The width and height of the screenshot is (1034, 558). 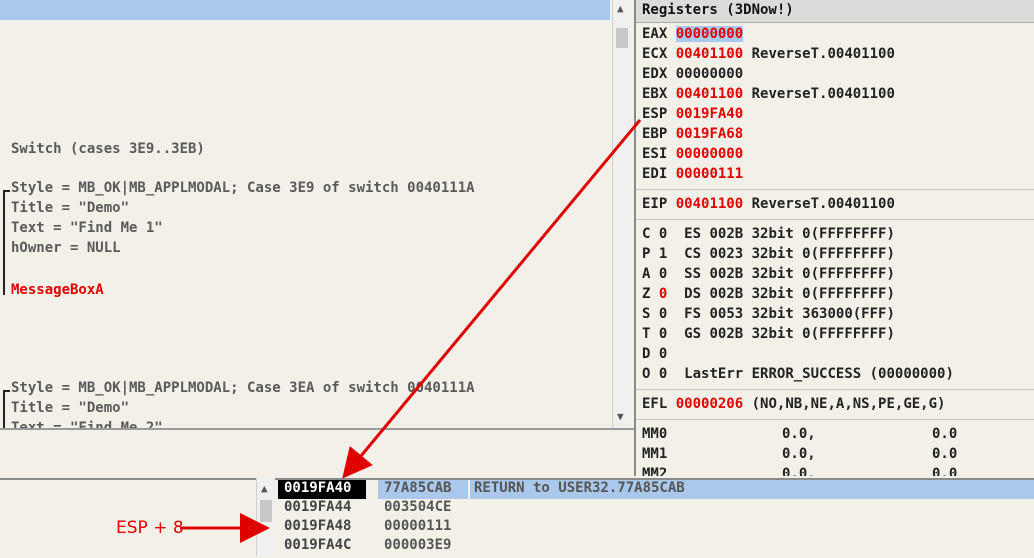 I want to click on register-row-esi: ESI 00000000, so click(x=697, y=154).